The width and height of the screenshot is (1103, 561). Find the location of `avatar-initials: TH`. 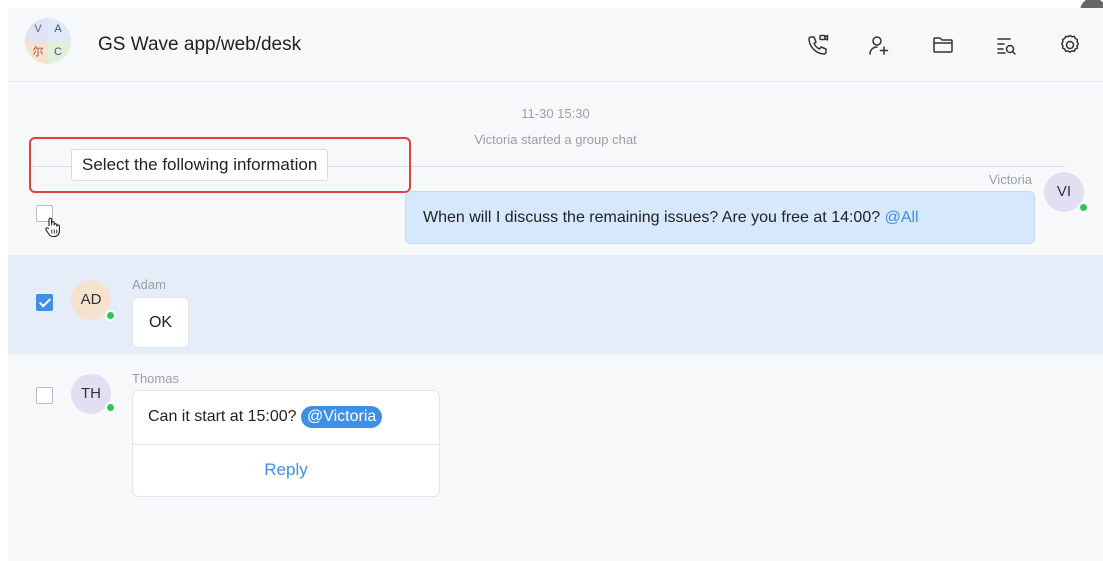

avatar-initials: TH is located at coordinates (91, 393).